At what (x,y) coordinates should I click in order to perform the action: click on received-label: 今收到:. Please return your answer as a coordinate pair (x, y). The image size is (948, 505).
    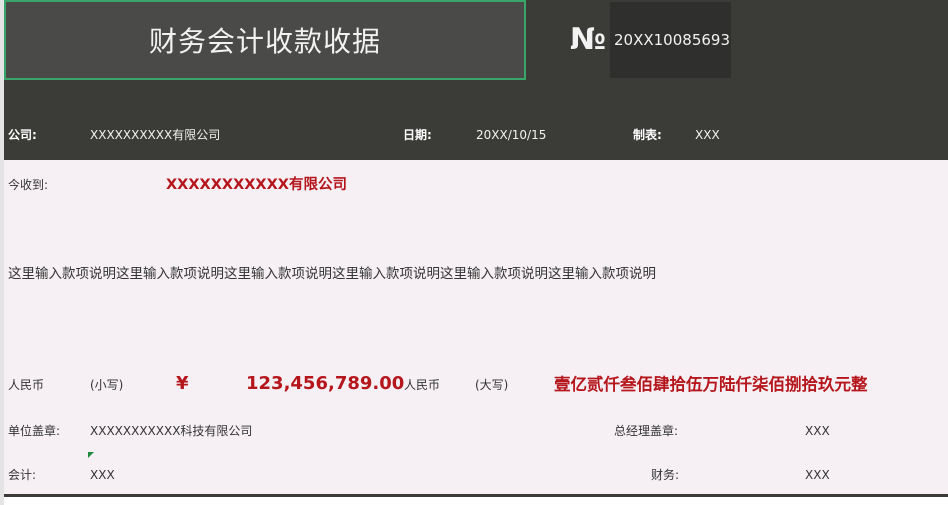
    Looking at the image, I should click on (28, 185).